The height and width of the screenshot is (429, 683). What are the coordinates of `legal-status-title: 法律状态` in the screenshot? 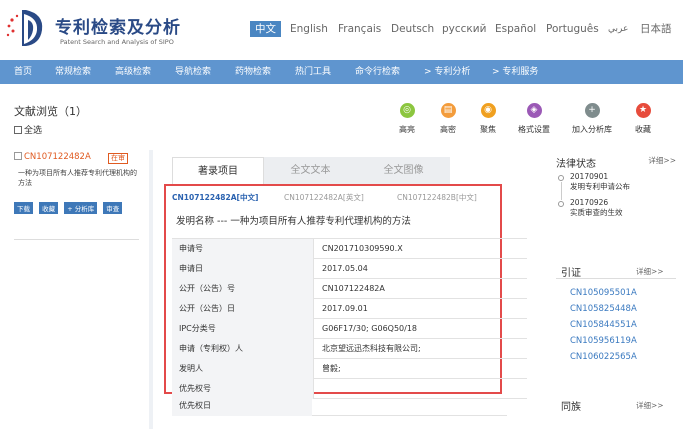 It's located at (576, 164).